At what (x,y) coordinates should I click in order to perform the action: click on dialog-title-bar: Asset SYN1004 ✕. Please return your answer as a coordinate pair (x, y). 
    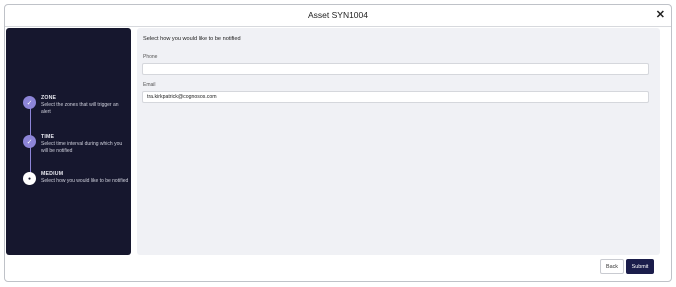
    Looking at the image, I should click on (338, 16).